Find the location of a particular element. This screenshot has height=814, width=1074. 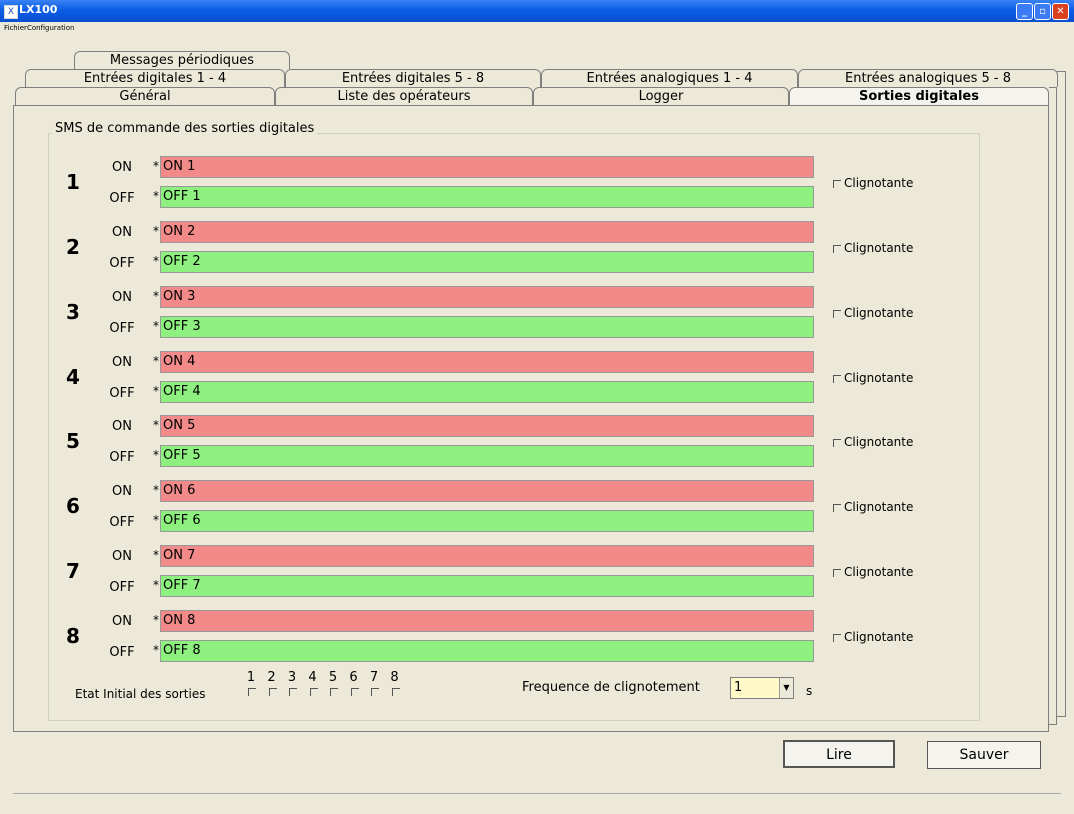

off-sms-field: OFF 2 is located at coordinates (487, 262).